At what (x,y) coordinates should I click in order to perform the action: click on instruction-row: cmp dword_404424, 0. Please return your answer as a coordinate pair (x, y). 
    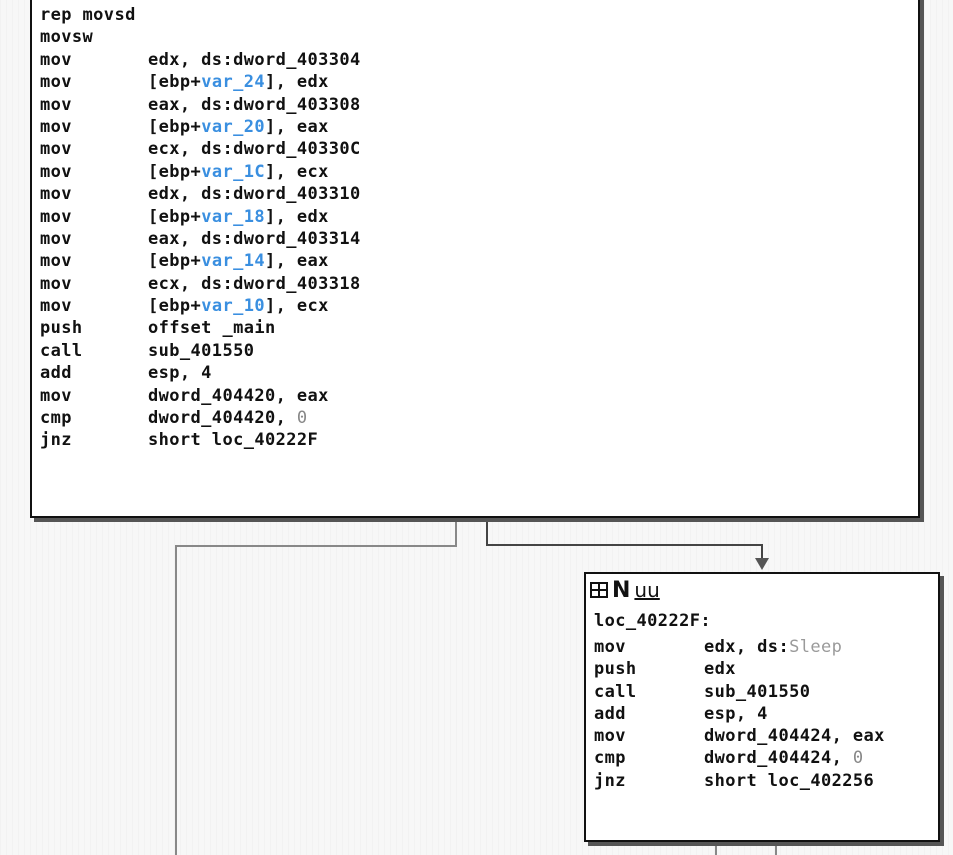
    Looking at the image, I should click on (766, 758).